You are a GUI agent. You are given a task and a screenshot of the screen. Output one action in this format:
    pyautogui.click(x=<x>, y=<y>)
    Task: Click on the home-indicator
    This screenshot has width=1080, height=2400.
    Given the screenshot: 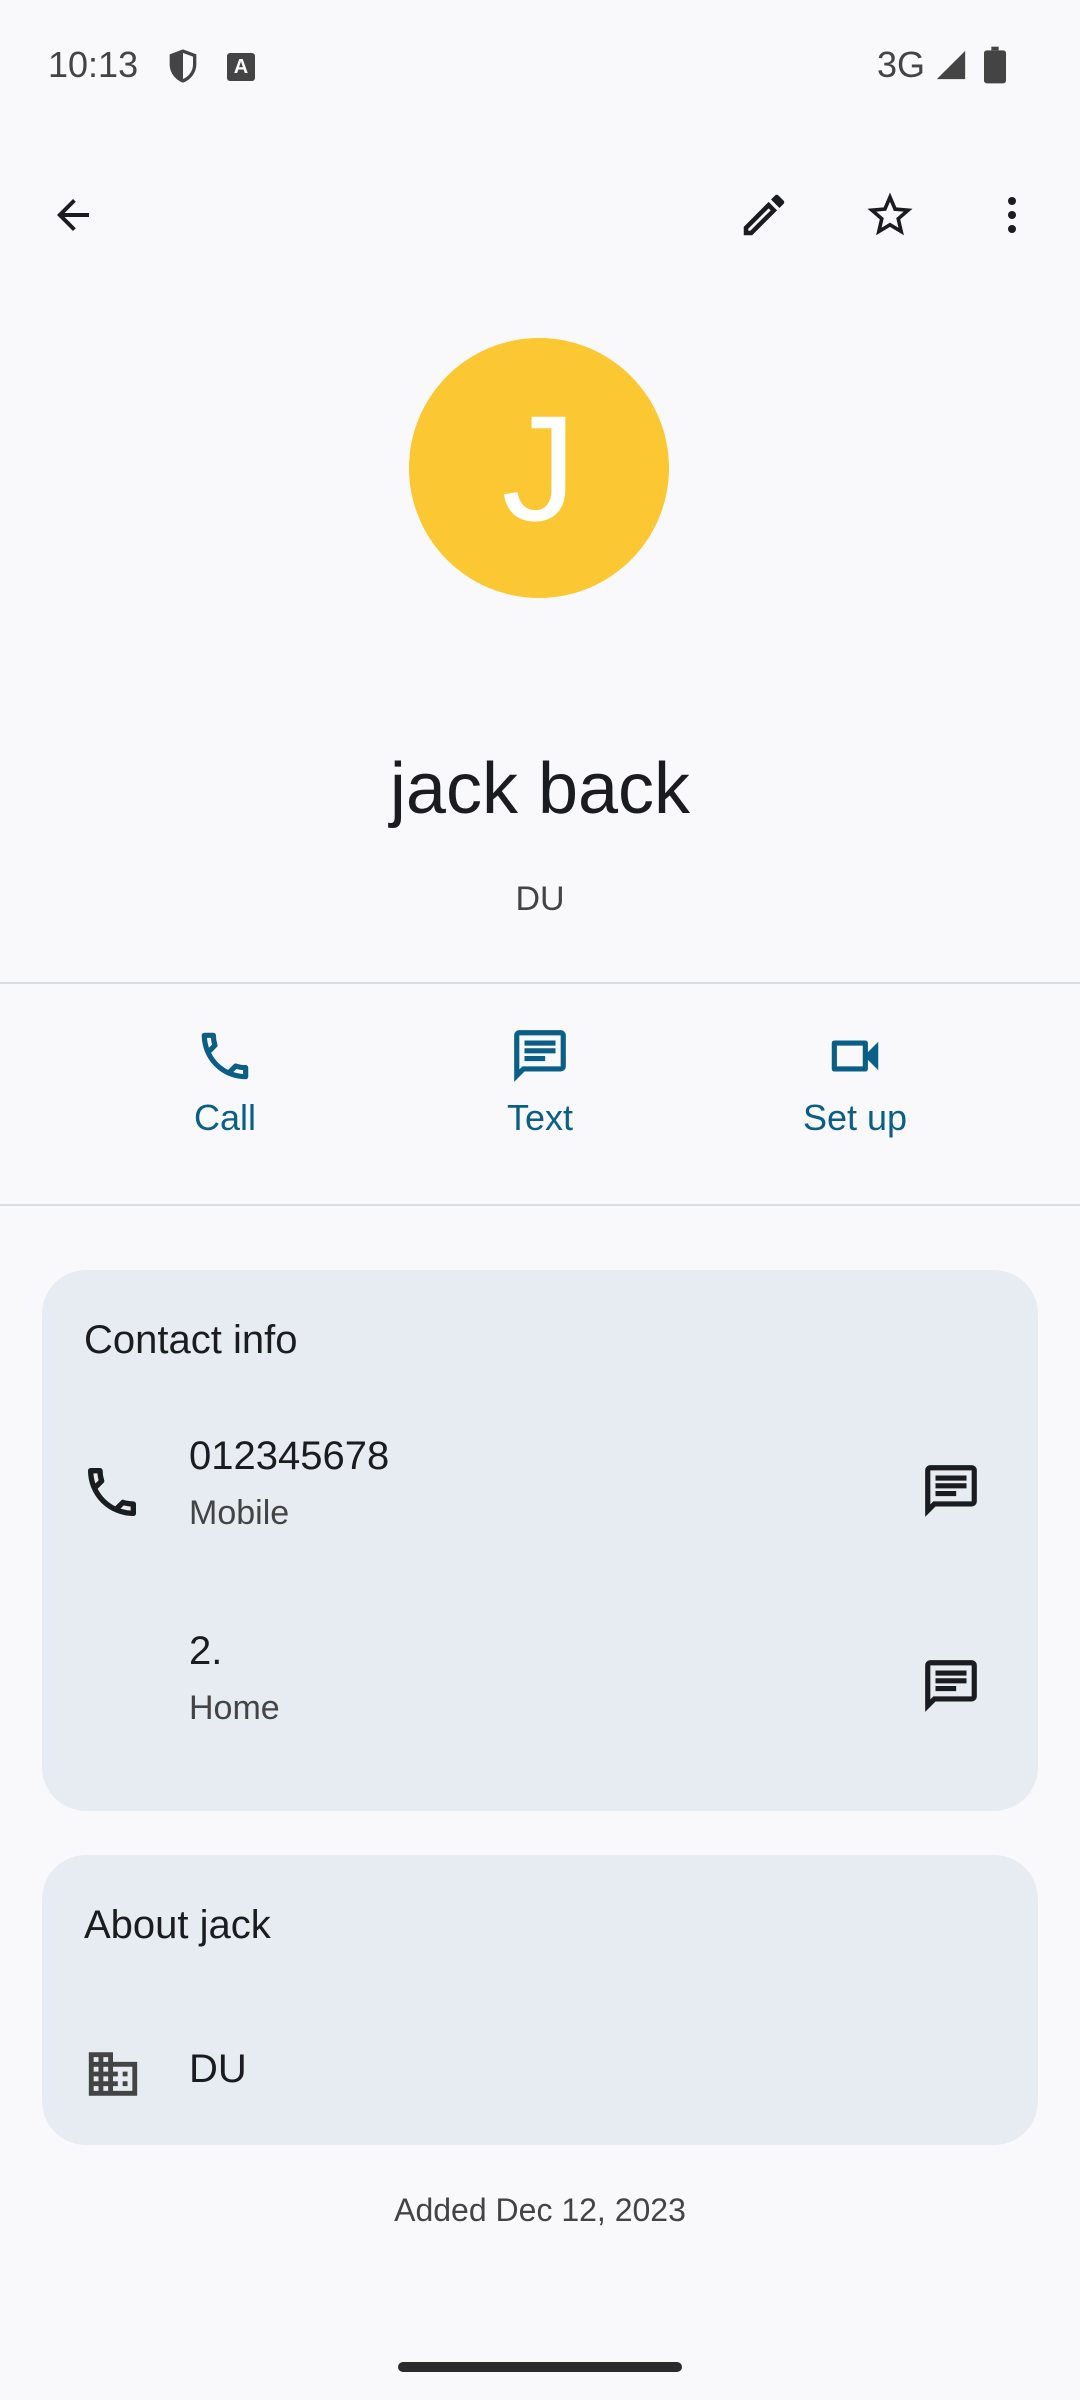 What is the action you would take?
    pyautogui.click(x=540, y=2367)
    